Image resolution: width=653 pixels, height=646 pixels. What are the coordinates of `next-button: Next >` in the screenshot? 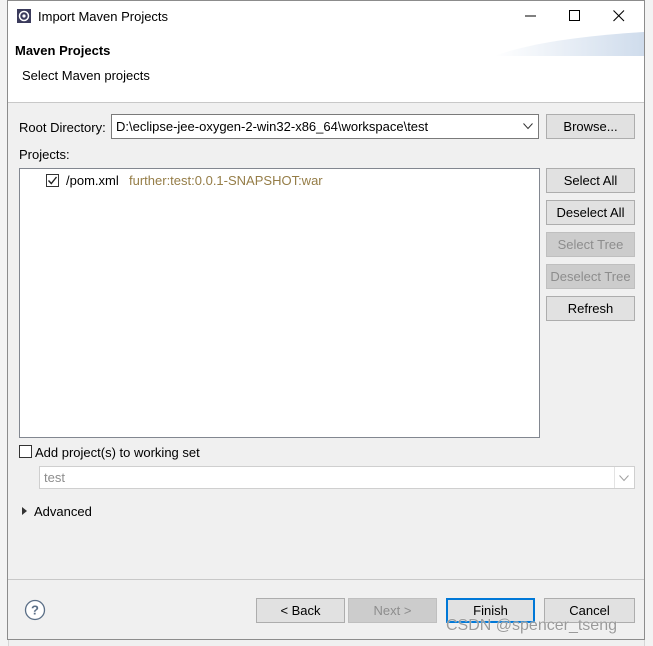 It's located at (392, 610).